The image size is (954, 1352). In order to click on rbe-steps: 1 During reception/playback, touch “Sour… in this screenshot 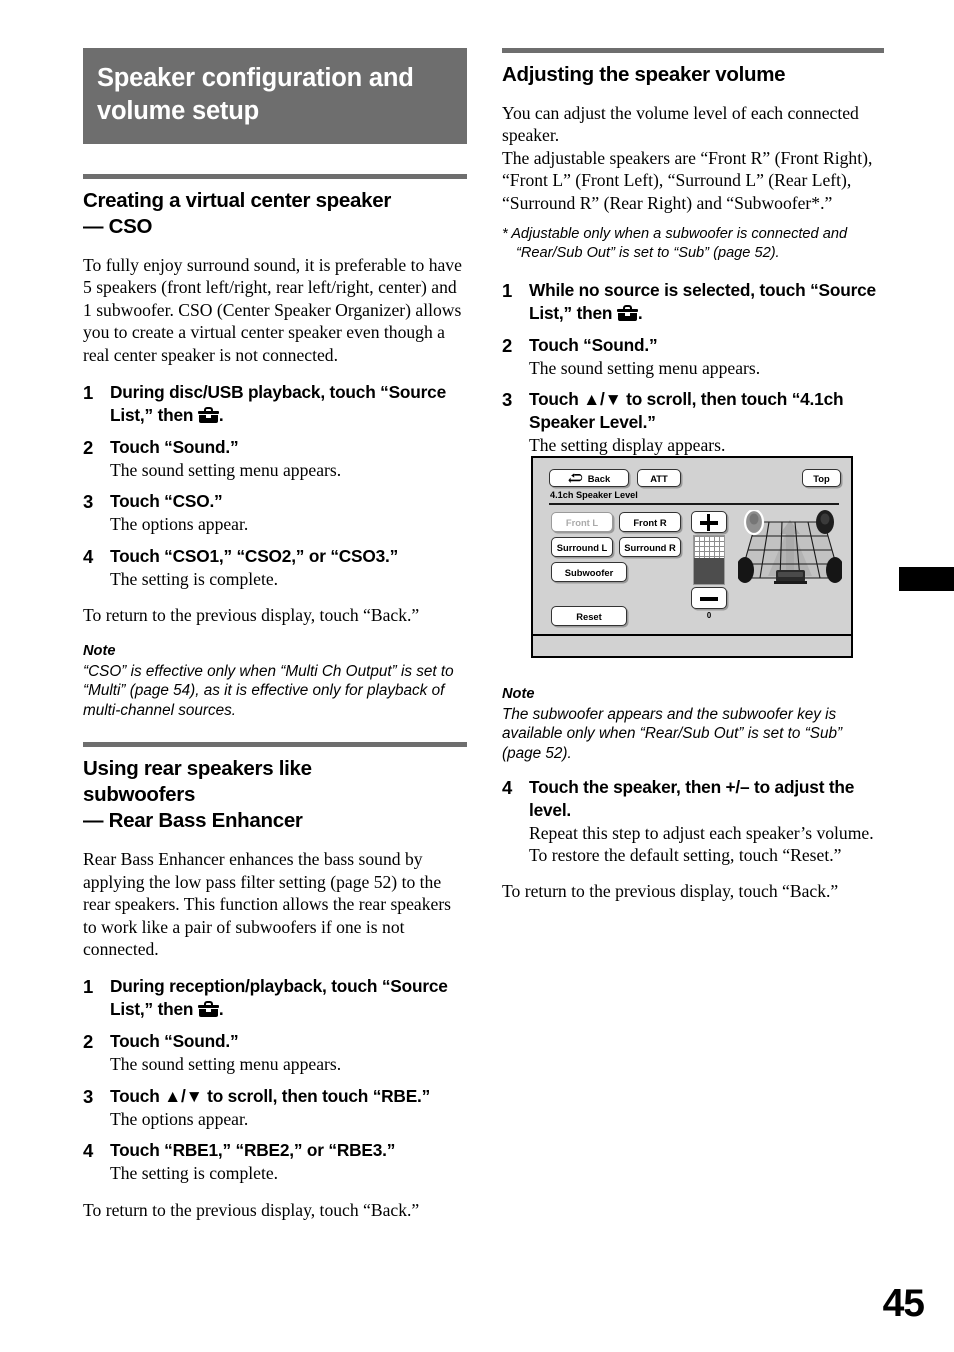, I will do `click(275, 1079)`.